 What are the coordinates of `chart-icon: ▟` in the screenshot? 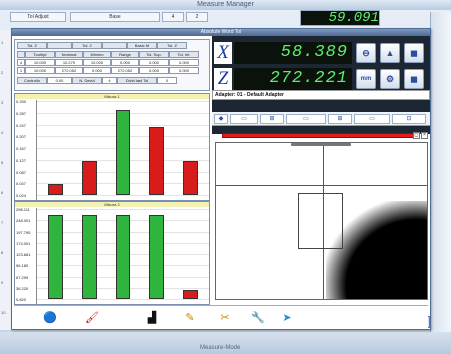 It's located at (152, 318).